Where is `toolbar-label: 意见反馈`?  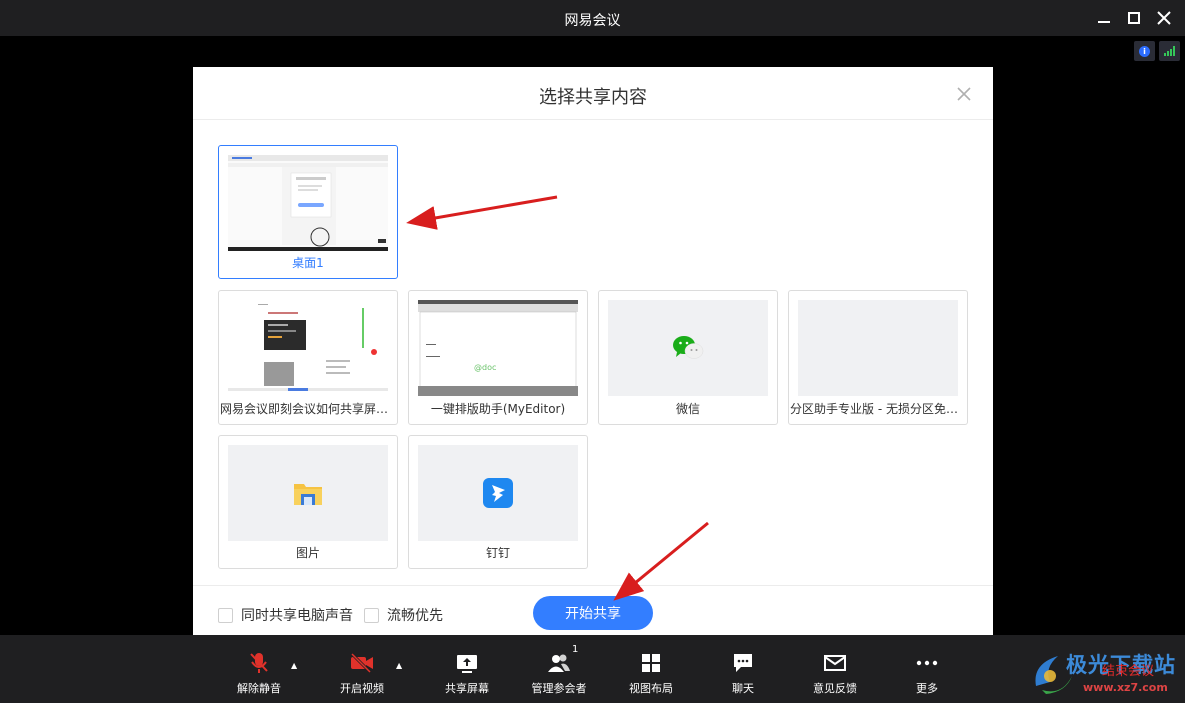
toolbar-label: 意见反馈 is located at coordinates (835, 688).